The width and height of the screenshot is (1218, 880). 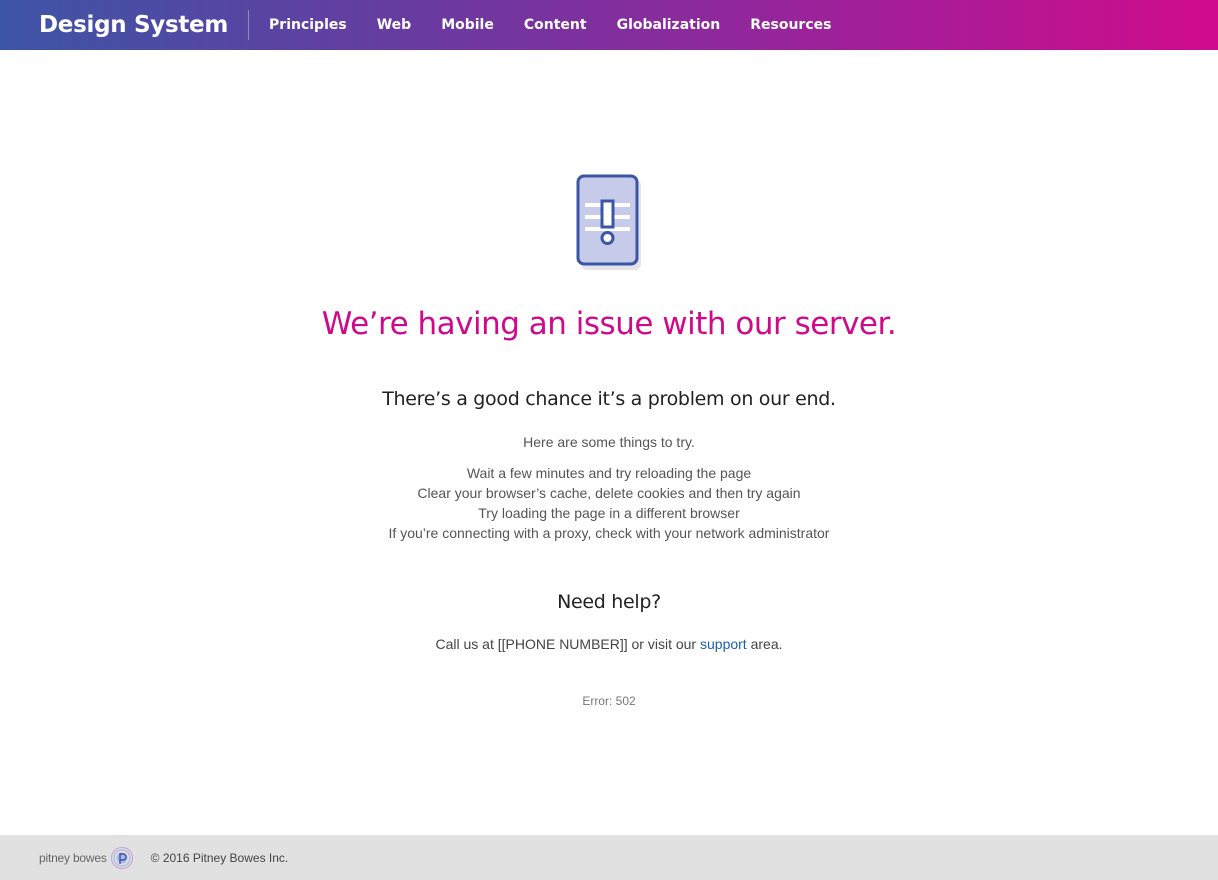 I want to click on help-text-prefix: Call us at [[PHONE NUMBER]] or visit our, so click(x=567, y=644).